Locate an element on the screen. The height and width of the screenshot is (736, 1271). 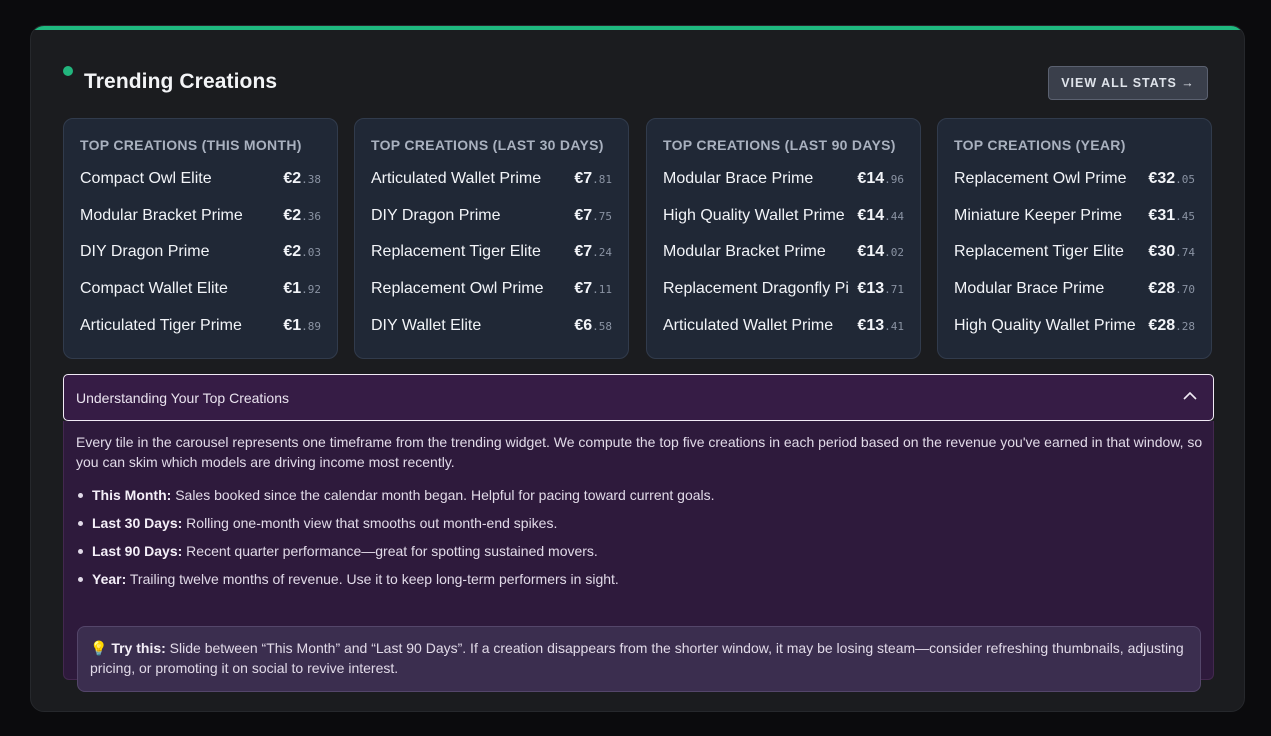
creation-revenue: €14.02 is located at coordinates (880, 252).